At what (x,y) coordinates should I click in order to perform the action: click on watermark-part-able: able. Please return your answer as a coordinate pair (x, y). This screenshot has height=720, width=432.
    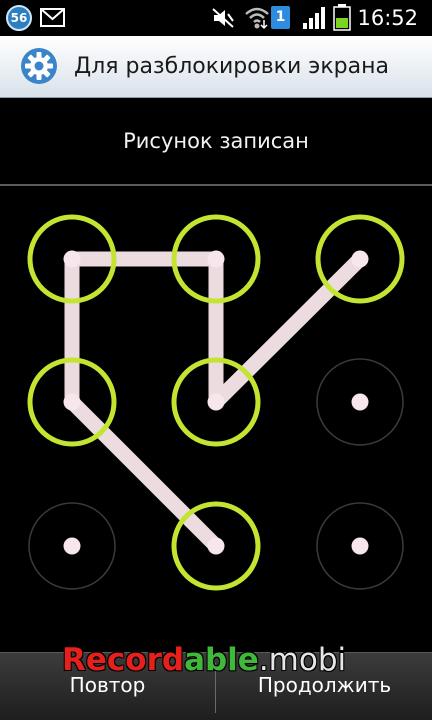
    Looking at the image, I should click on (221, 660).